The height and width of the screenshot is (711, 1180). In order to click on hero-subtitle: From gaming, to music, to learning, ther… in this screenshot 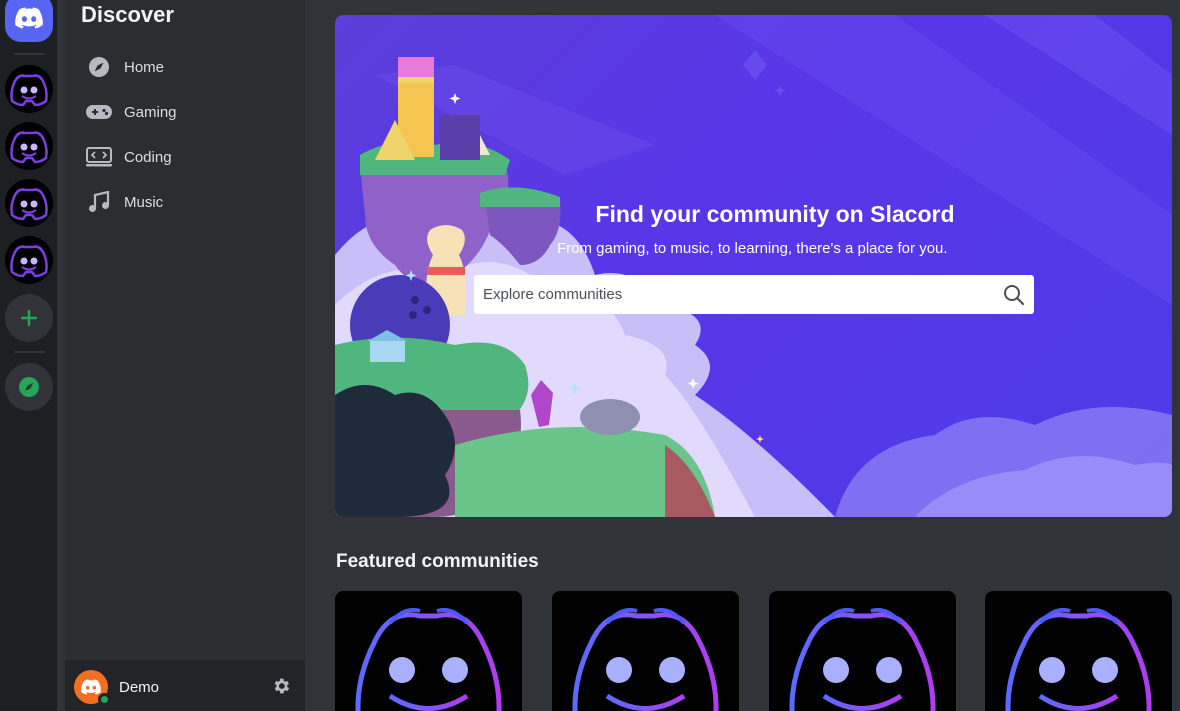, I will do `click(752, 248)`.